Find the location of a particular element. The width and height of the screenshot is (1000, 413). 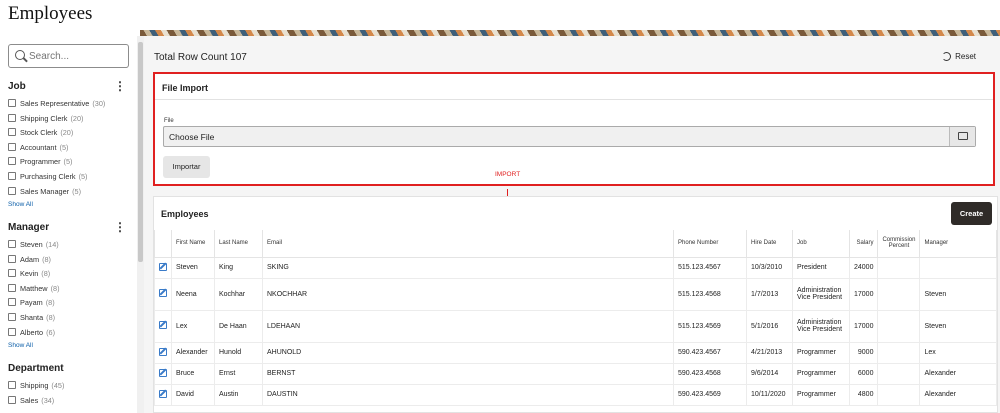

file-label: File is located at coordinates (169, 121).